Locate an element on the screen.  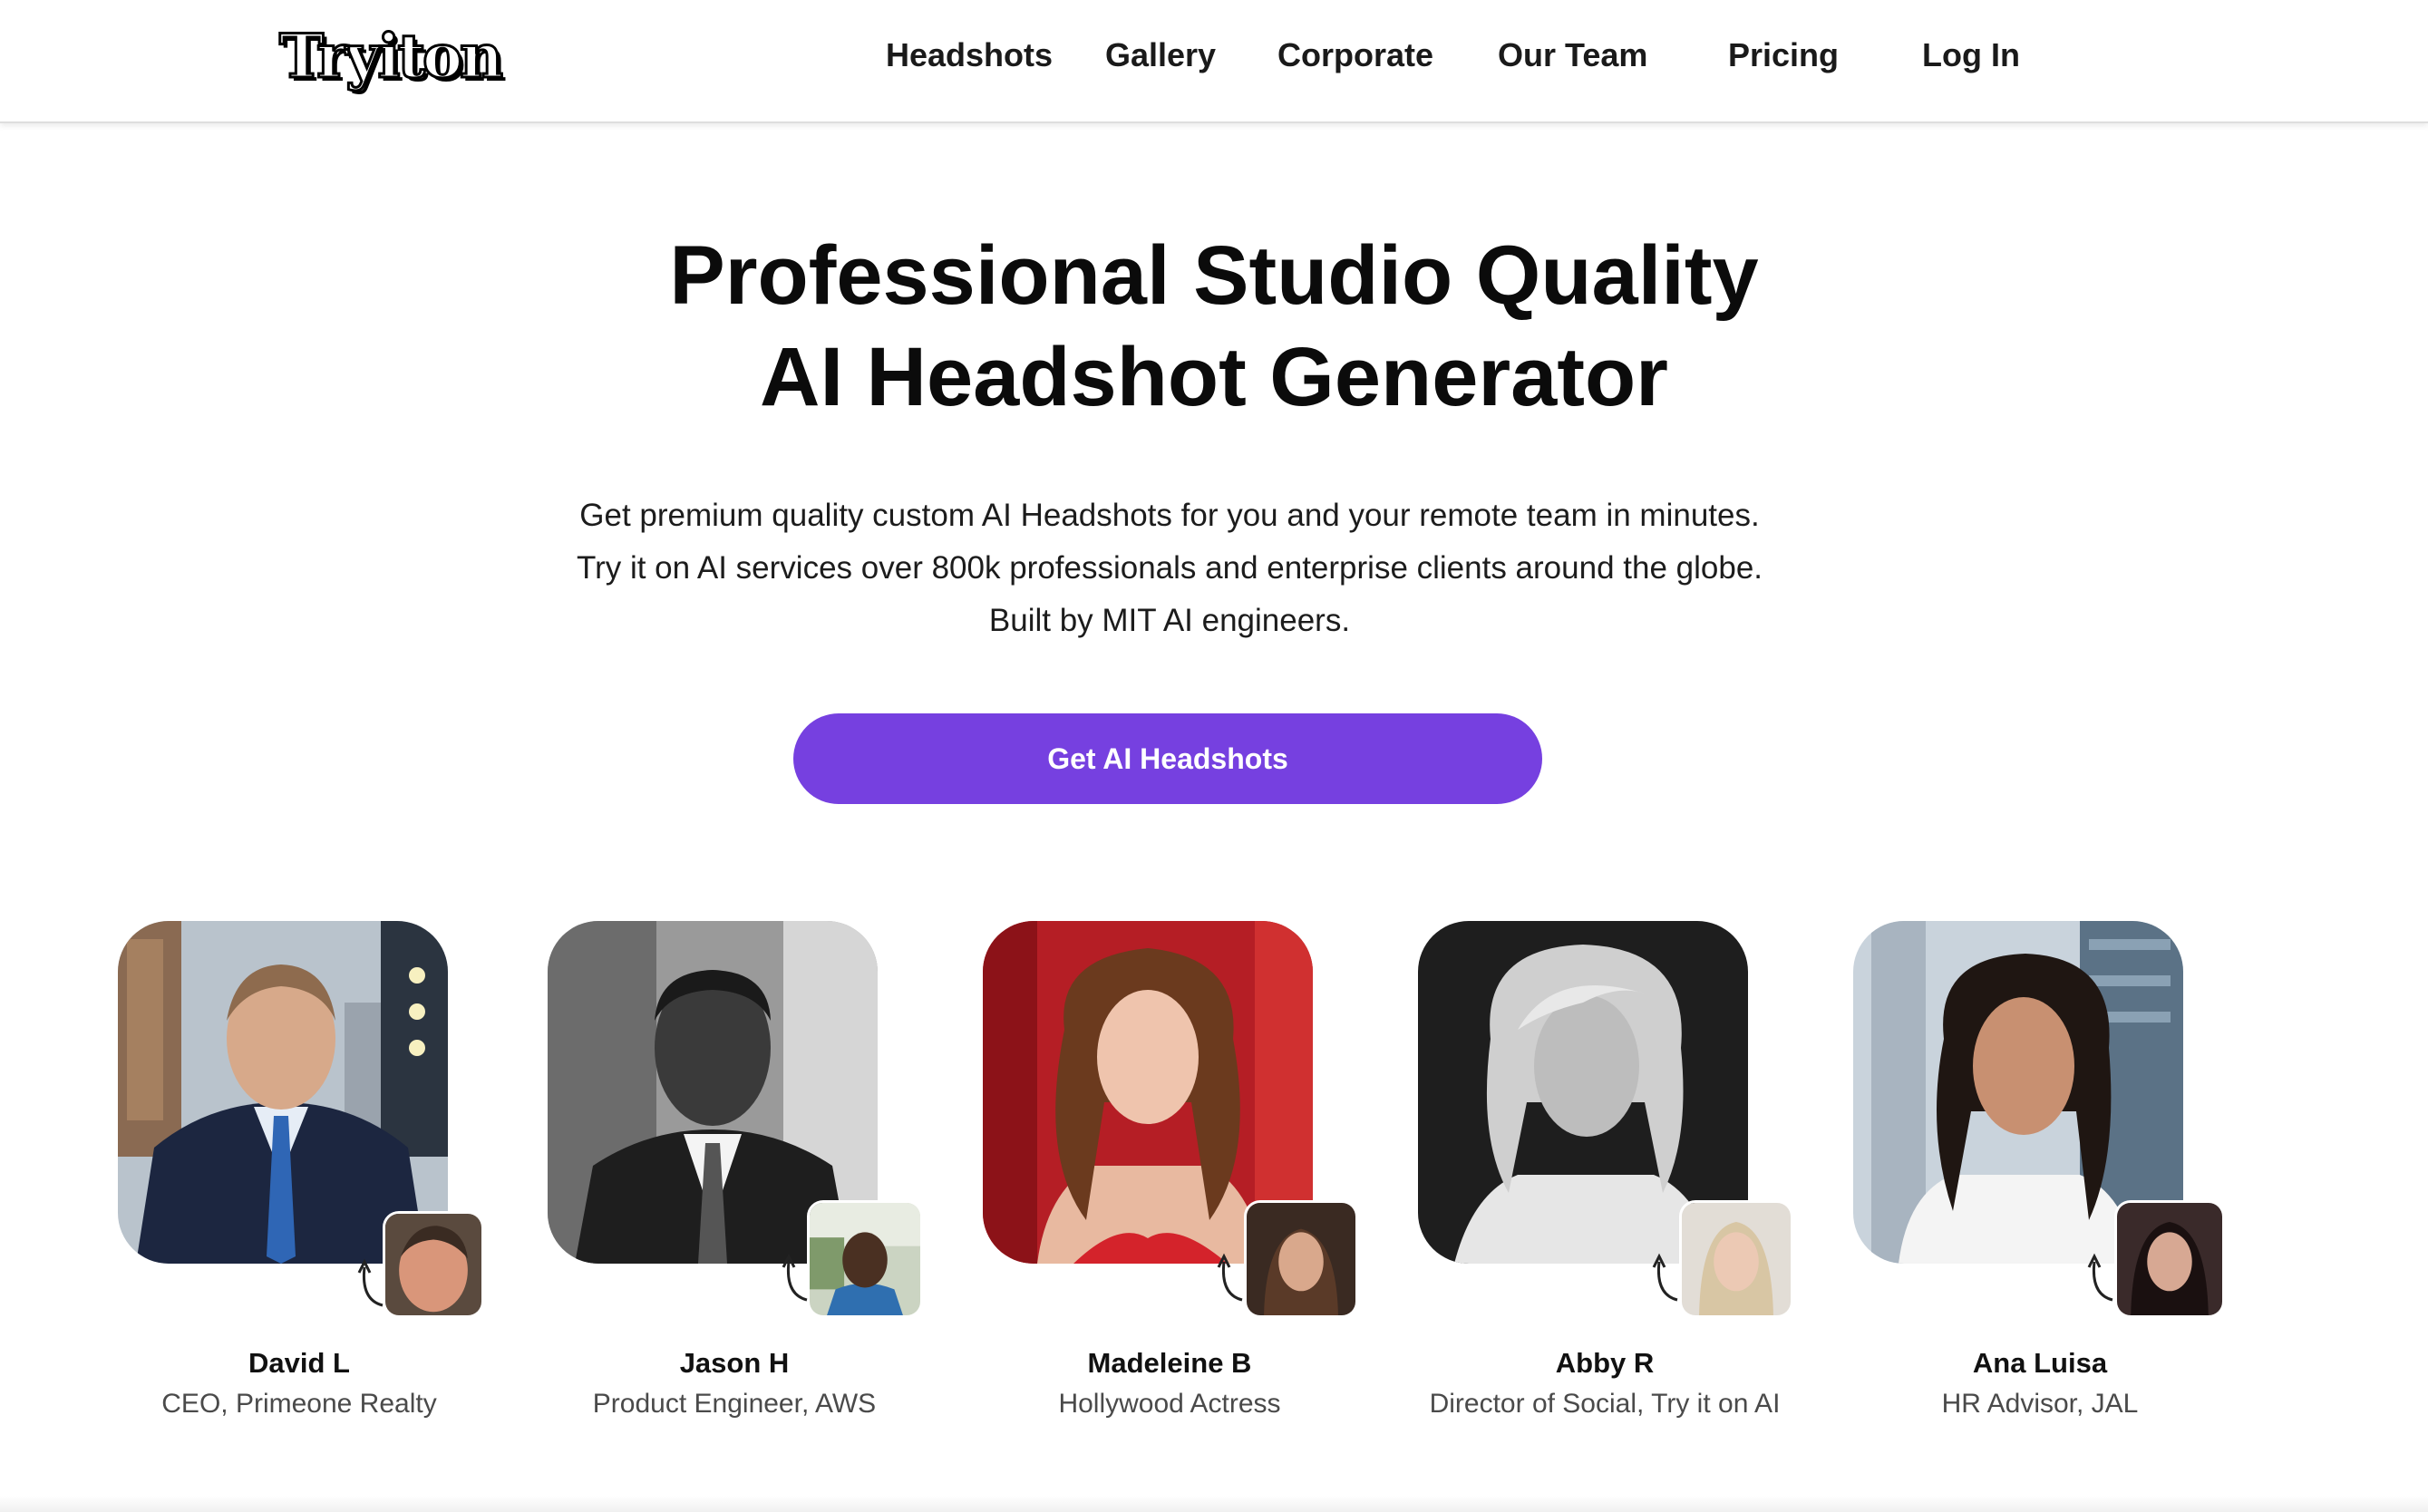
hero-title-line-1: Professional Studio Quality is located at coordinates (1214, 275).